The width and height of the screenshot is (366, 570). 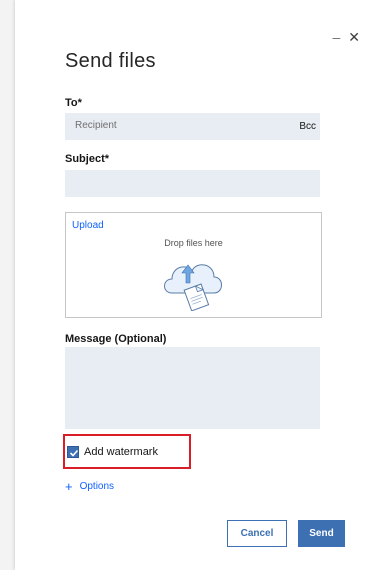 What do you see at coordinates (192, 126) in the screenshot?
I see `recipient-input: Recipient Bcc` at bounding box center [192, 126].